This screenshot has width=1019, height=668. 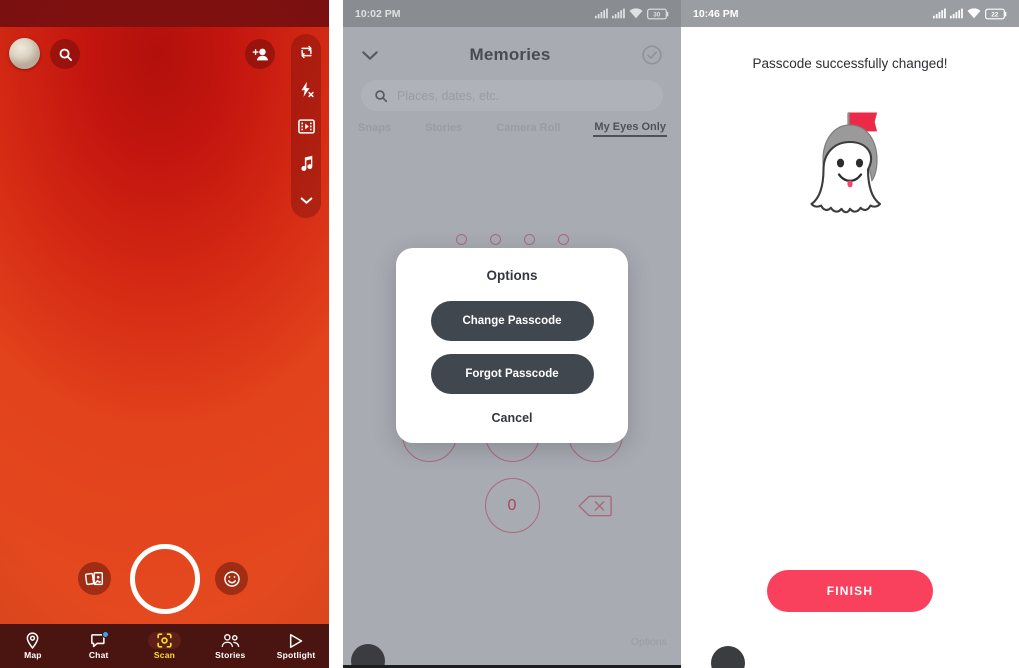 I want to click on nav-label-map: Map, so click(x=33, y=655).